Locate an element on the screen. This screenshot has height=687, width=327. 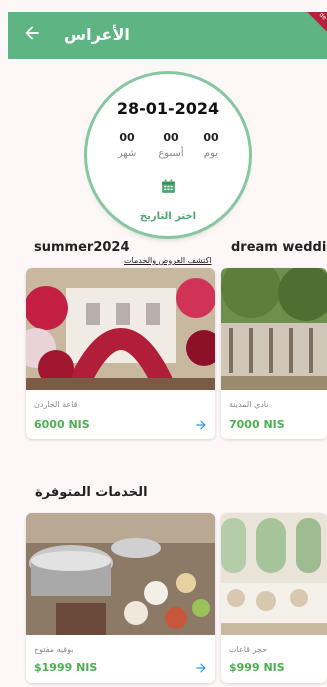
pick-date-button: اختر التاريخ is located at coordinates (168, 216).